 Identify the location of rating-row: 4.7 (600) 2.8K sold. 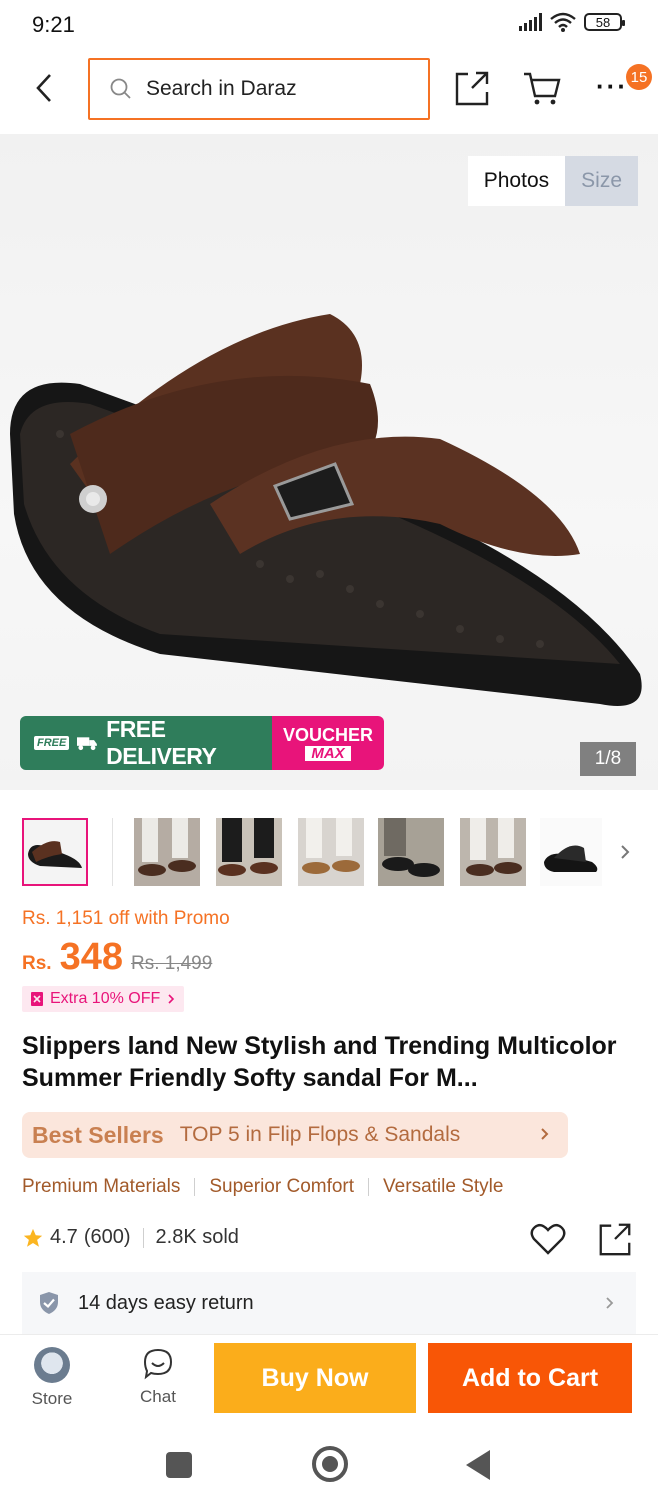
(130, 1237).